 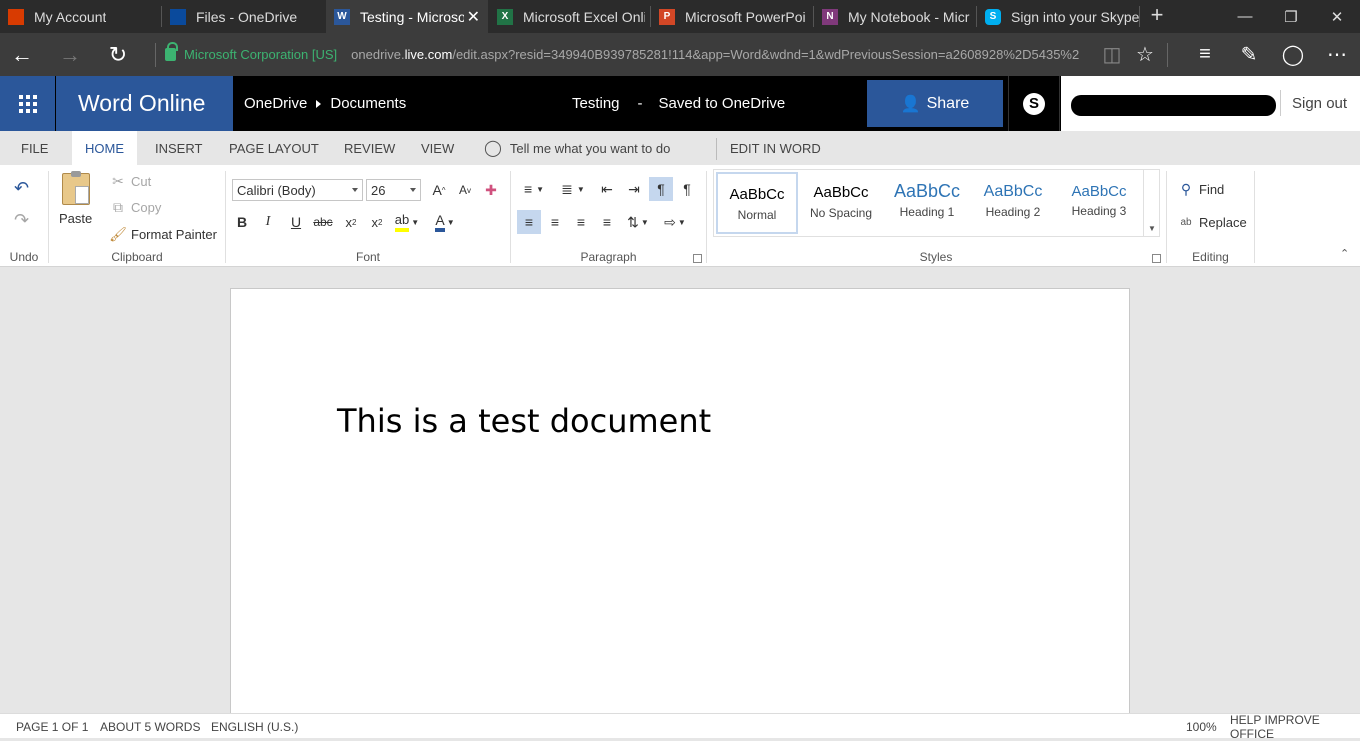 What do you see at coordinates (1337, 54) in the screenshot?
I see `more-icon: ⋯` at bounding box center [1337, 54].